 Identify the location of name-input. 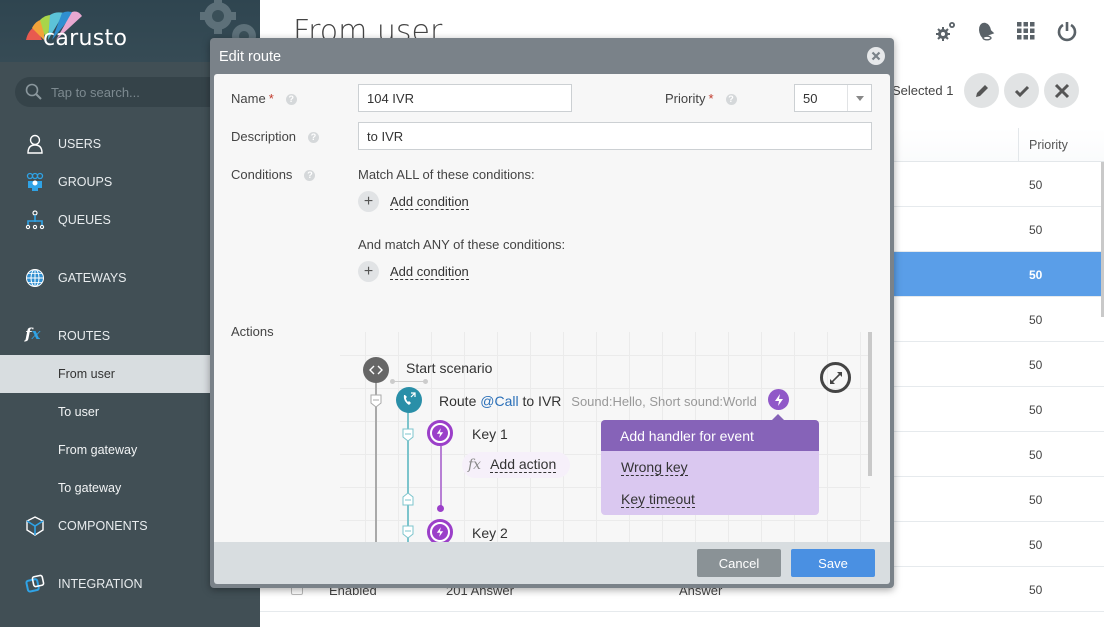
(465, 98).